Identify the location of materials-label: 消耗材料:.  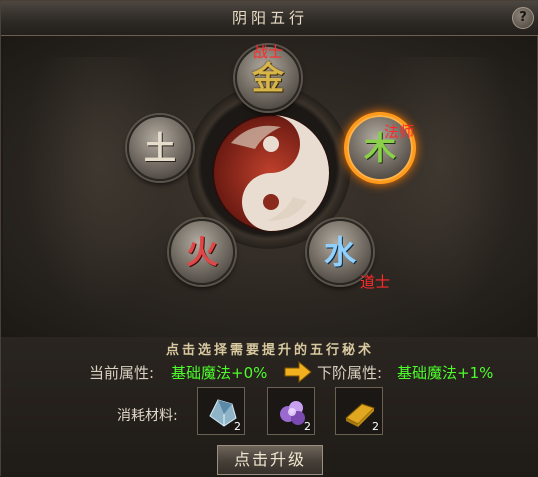
(147, 416).